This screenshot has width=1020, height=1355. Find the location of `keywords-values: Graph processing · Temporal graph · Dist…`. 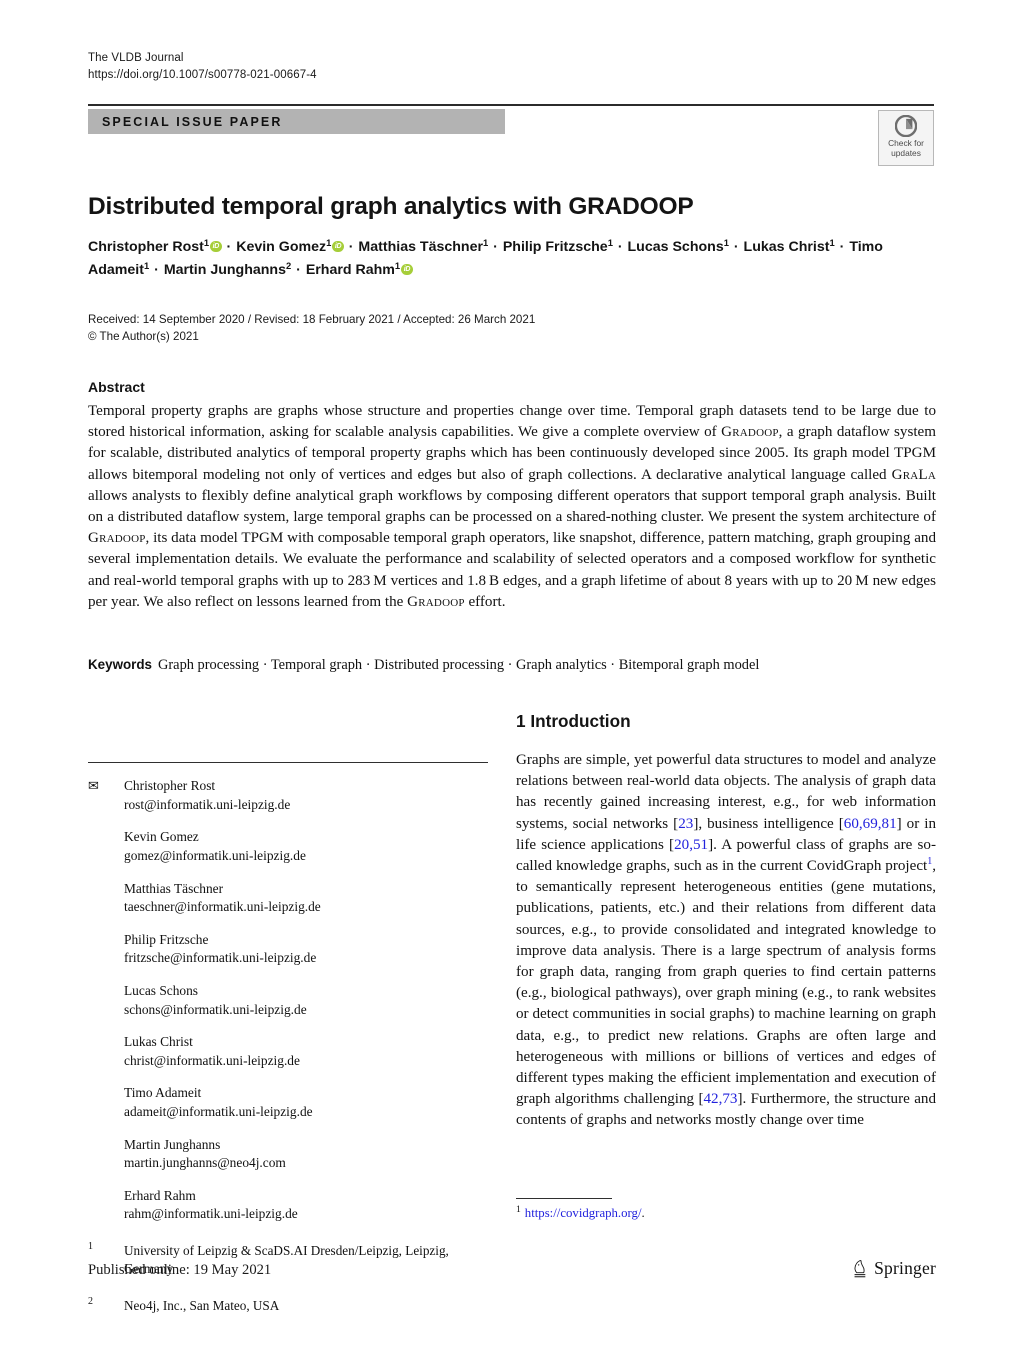

keywords-values: Graph processing · Temporal graph · Dist… is located at coordinates (459, 665).